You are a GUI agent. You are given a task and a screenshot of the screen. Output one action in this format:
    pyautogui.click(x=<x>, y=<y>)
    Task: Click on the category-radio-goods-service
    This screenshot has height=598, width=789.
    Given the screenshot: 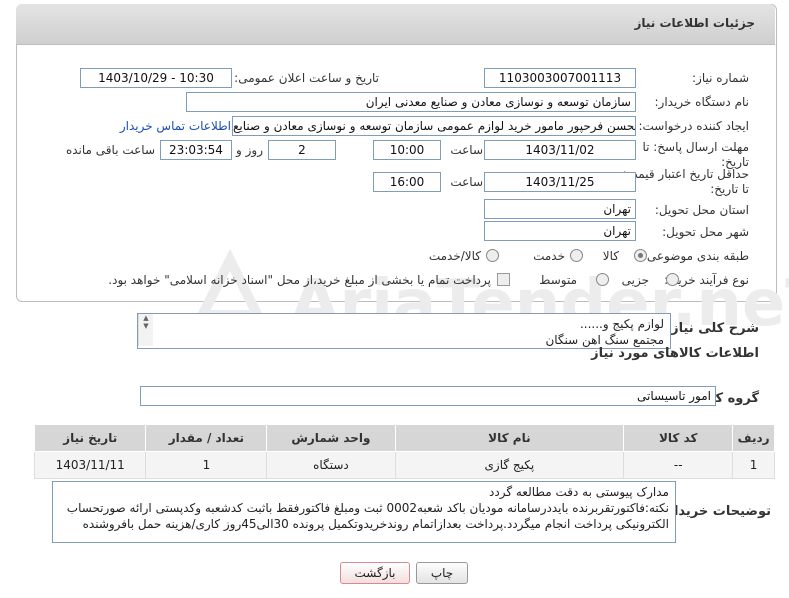 What is the action you would take?
    pyautogui.click(x=492, y=255)
    